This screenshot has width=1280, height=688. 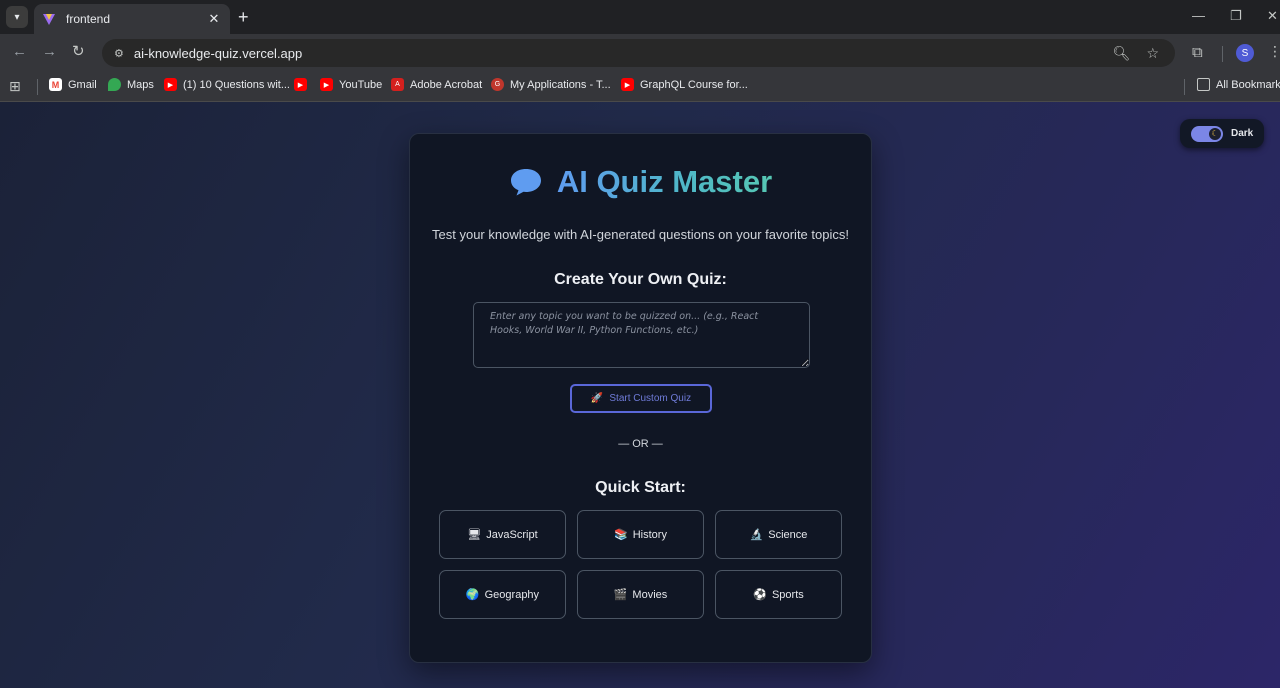 What do you see at coordinates (119, 53) in the screenshot?
I see `site-settings-icon: ⚙` at bounding box center [119, 53].